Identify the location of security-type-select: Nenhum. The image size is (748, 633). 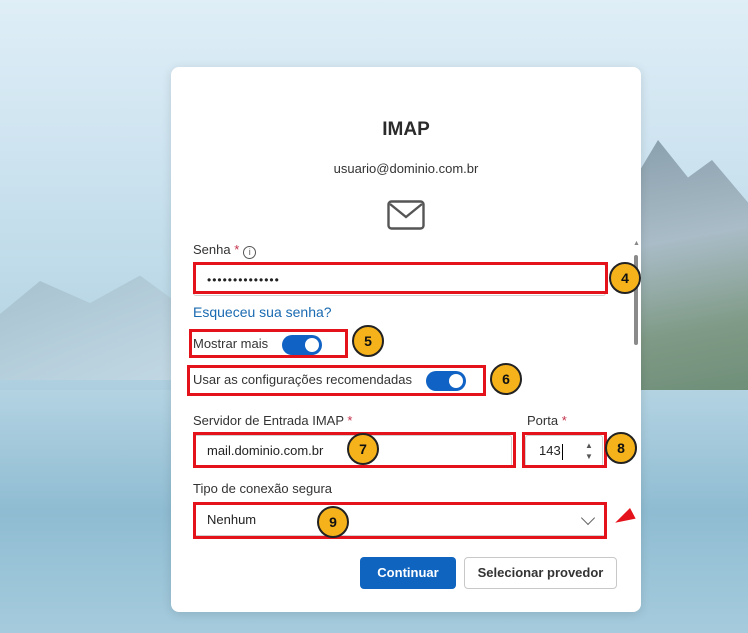
(399, 520).